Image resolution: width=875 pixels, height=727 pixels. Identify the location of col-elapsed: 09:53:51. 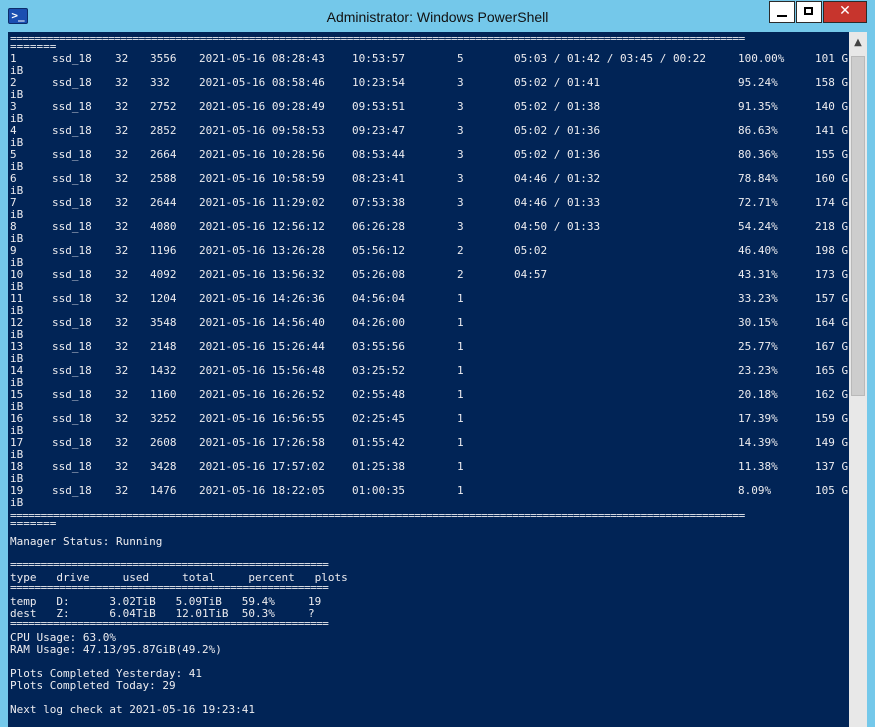
(378, 106).